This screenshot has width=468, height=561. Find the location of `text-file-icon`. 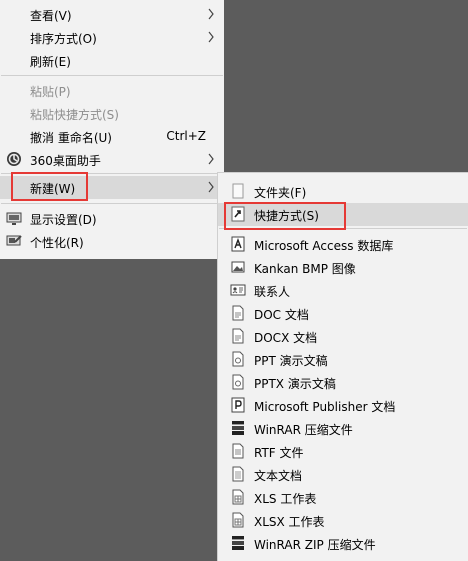

text-file-icon is located at coordinates (238, 474).